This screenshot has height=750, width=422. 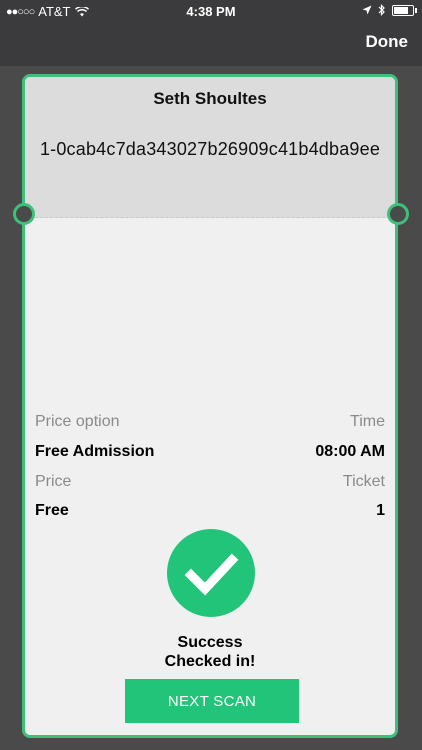 I want to click on ticket-holder-name: Seth Shoultes, so click(x=210, y=98).